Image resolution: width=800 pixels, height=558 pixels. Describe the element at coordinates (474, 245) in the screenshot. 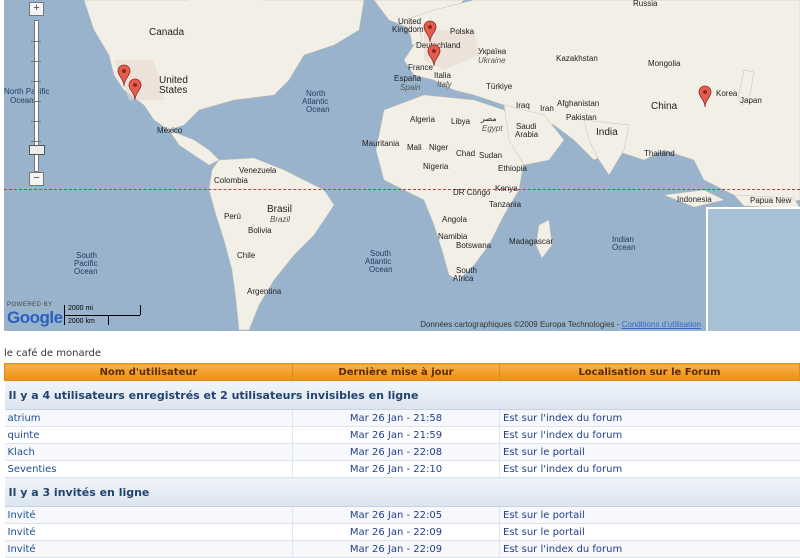

I see `label-botswana: Botswana` at that location.